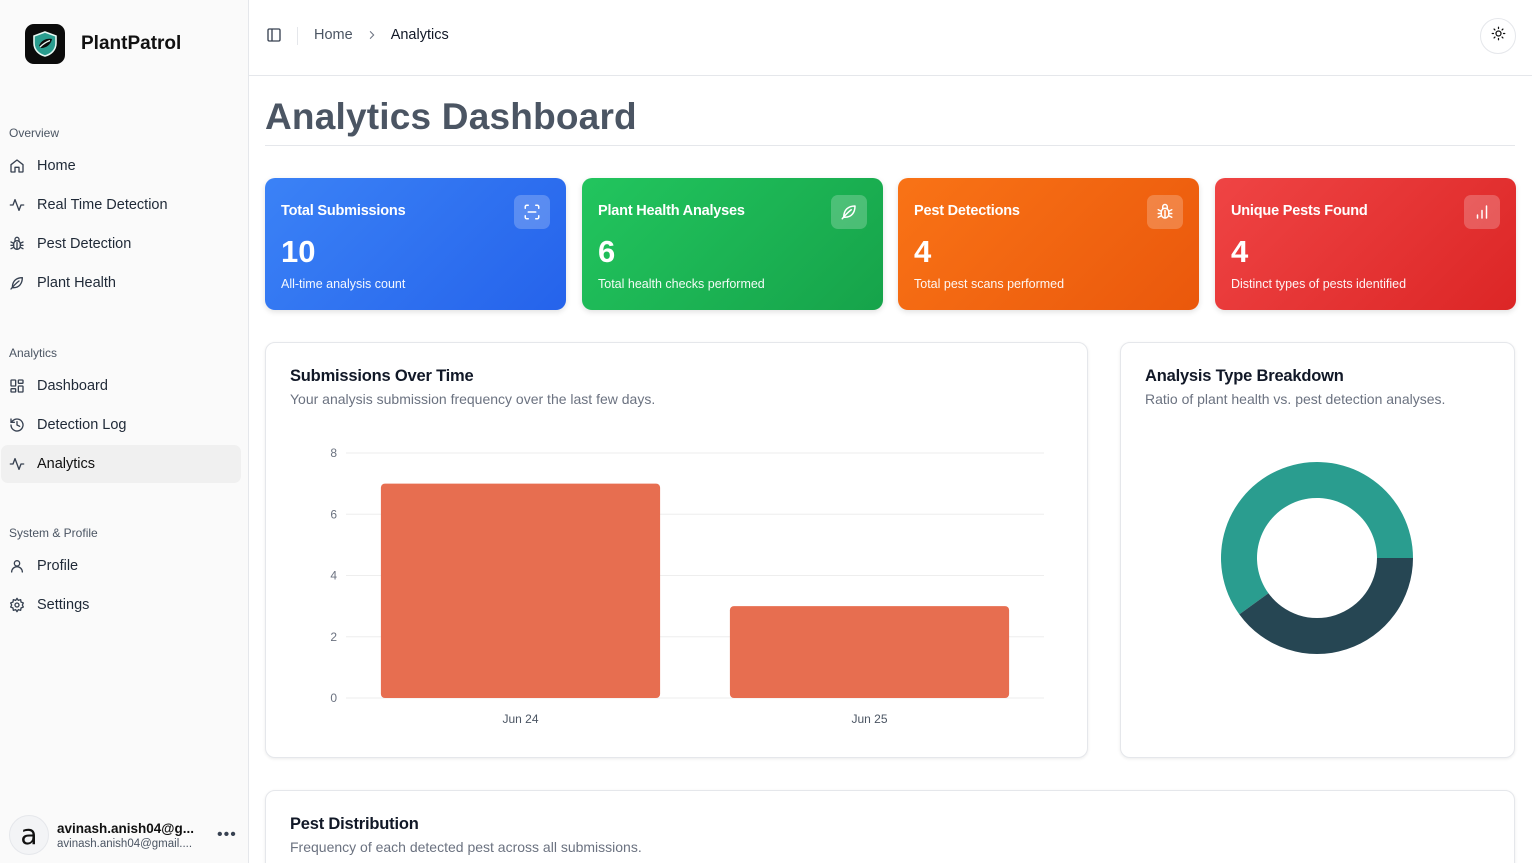 This screenshot has width=1532, height=863. I want to click on sidebar-item-label: Detection Log, so click(82, 425).